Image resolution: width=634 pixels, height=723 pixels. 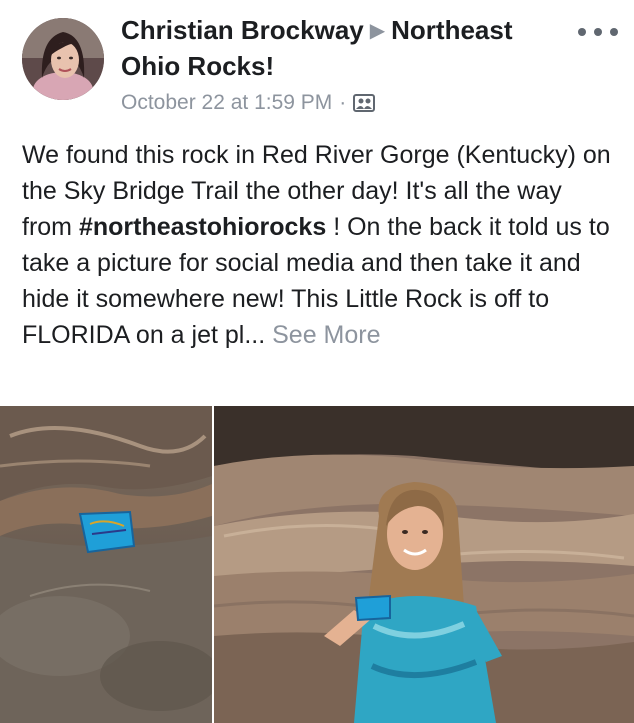 What do you see at coordinates (364, 103) in the screenshot?
I see `group-album-icon` at bounding box center [364, 103].